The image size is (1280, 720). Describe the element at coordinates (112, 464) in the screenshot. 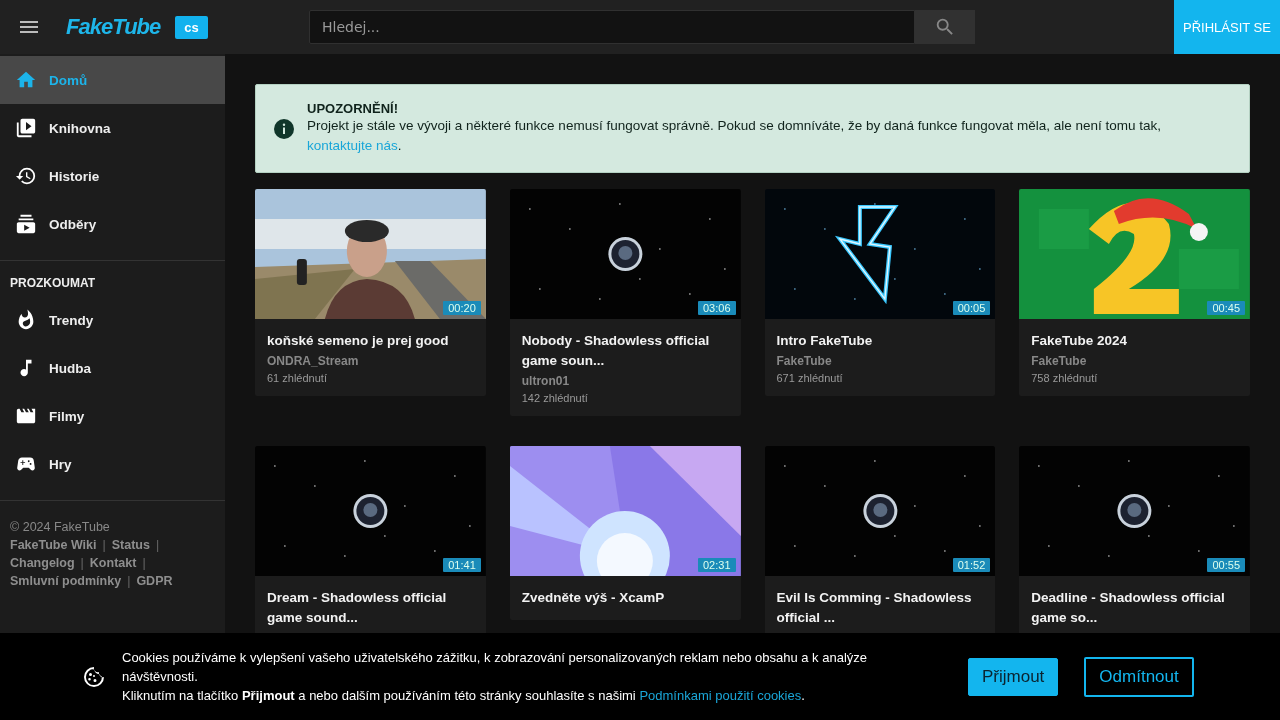

I see `sidebar-item: Hry` at that location.